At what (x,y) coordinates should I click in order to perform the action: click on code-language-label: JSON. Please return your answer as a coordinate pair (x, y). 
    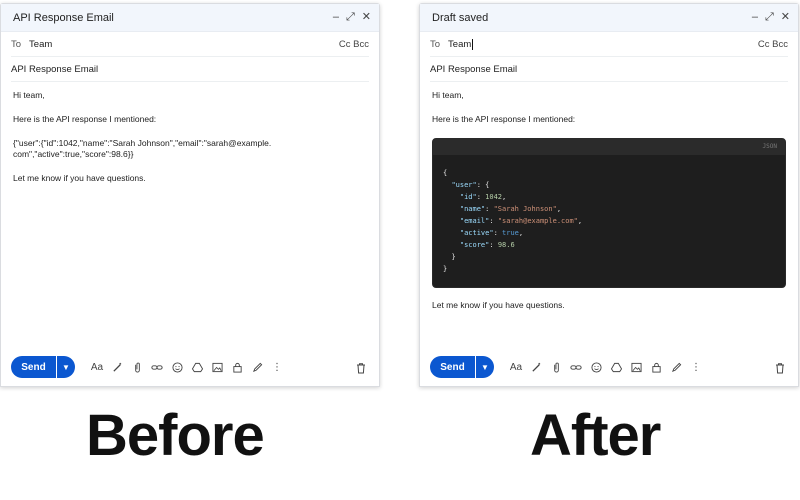
    Looking at the image, I should click on (769, 146).